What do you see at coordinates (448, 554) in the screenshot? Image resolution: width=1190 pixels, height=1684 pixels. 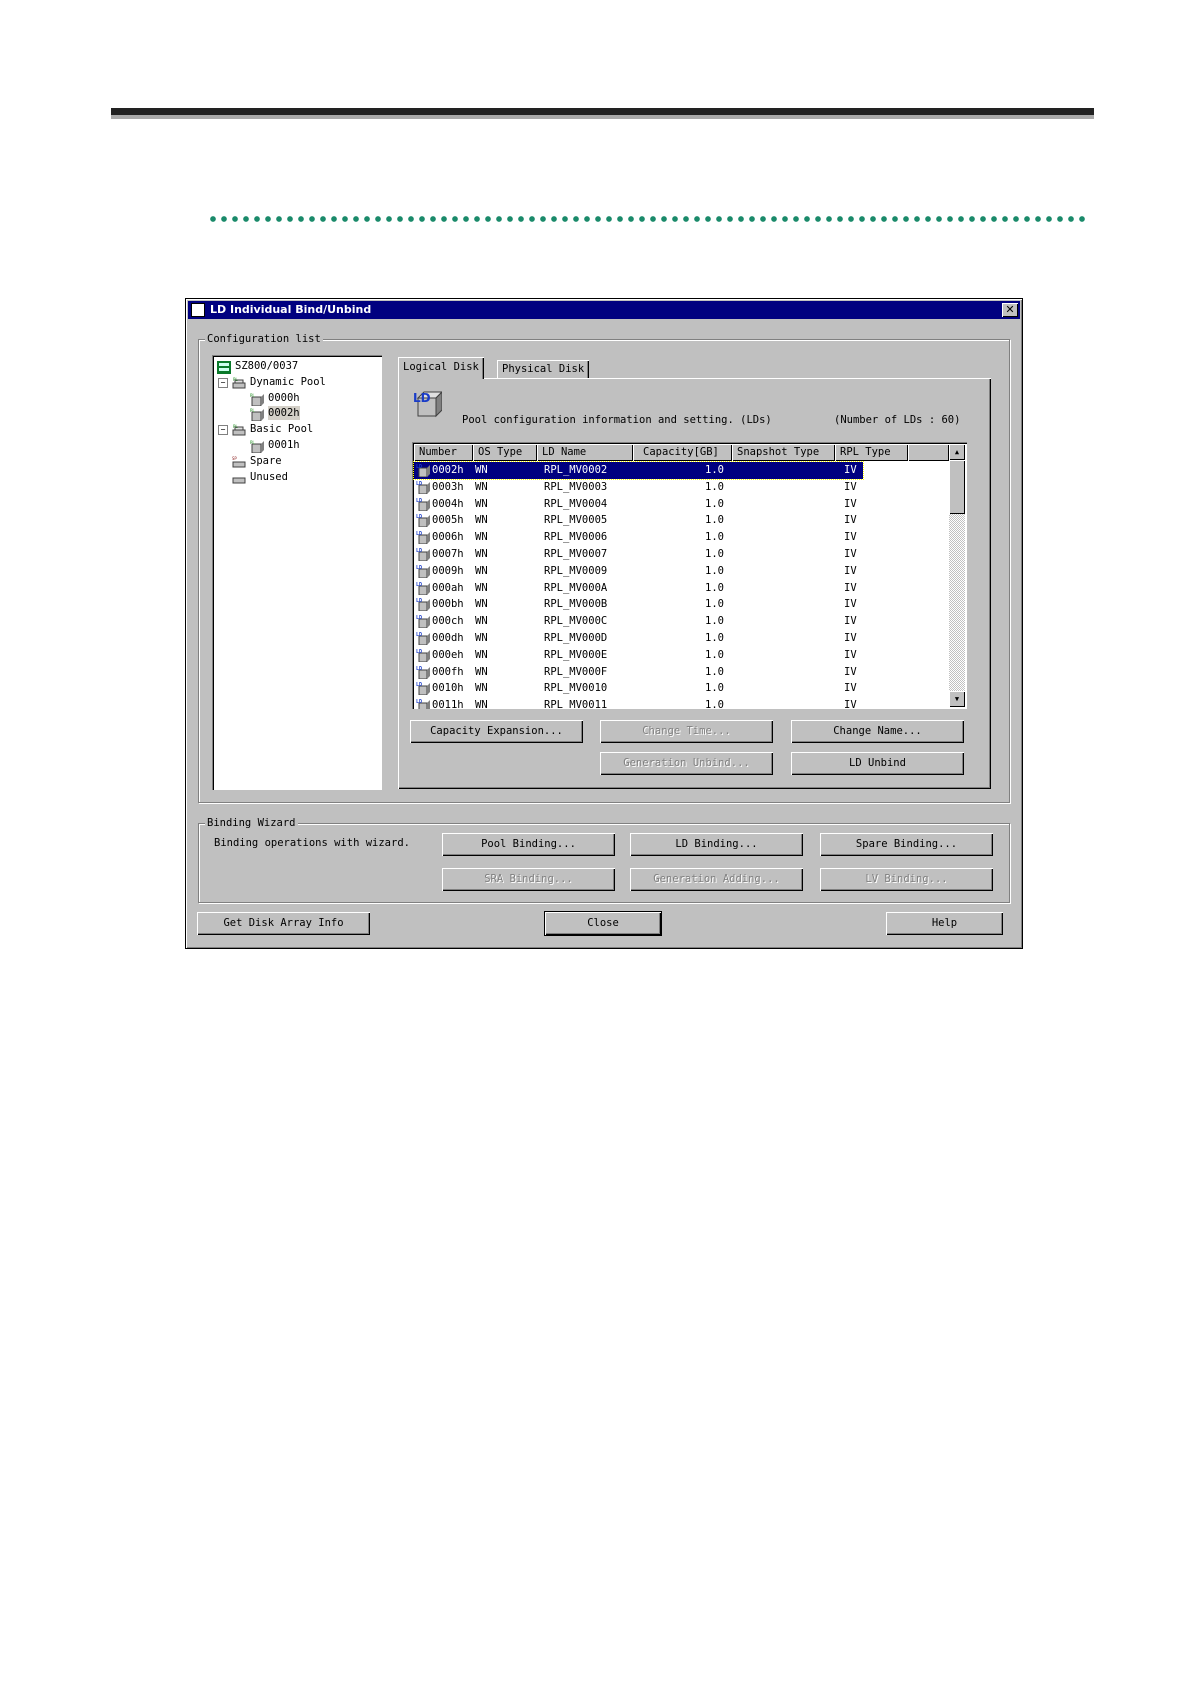 I see `table-cell: 0007h` at bounding box center [448, 554].